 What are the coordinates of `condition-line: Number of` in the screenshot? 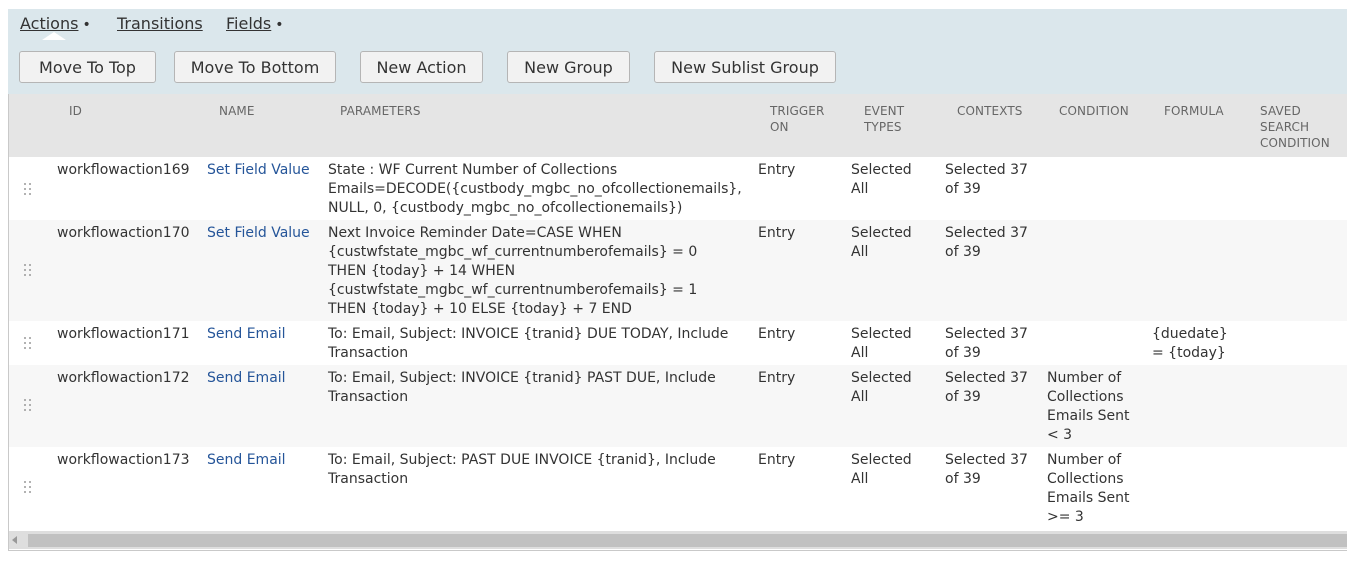 It's located at (1084, 378).